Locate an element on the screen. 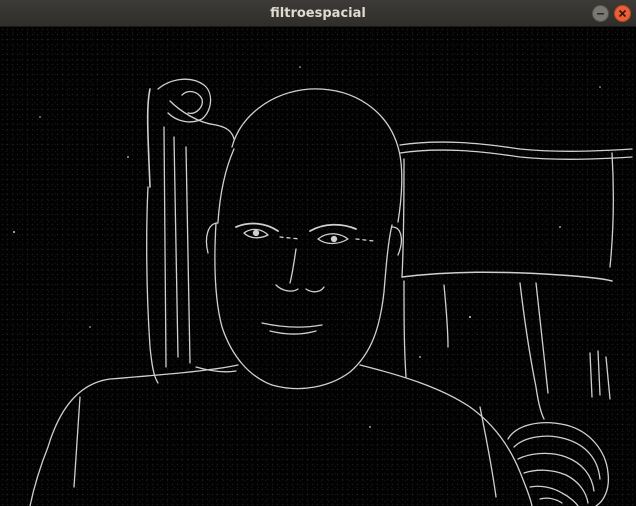 Image resolution: width=636 pixels, height=506 pixels. title-bar: filtroespacial is located at coordinates (318, 13).